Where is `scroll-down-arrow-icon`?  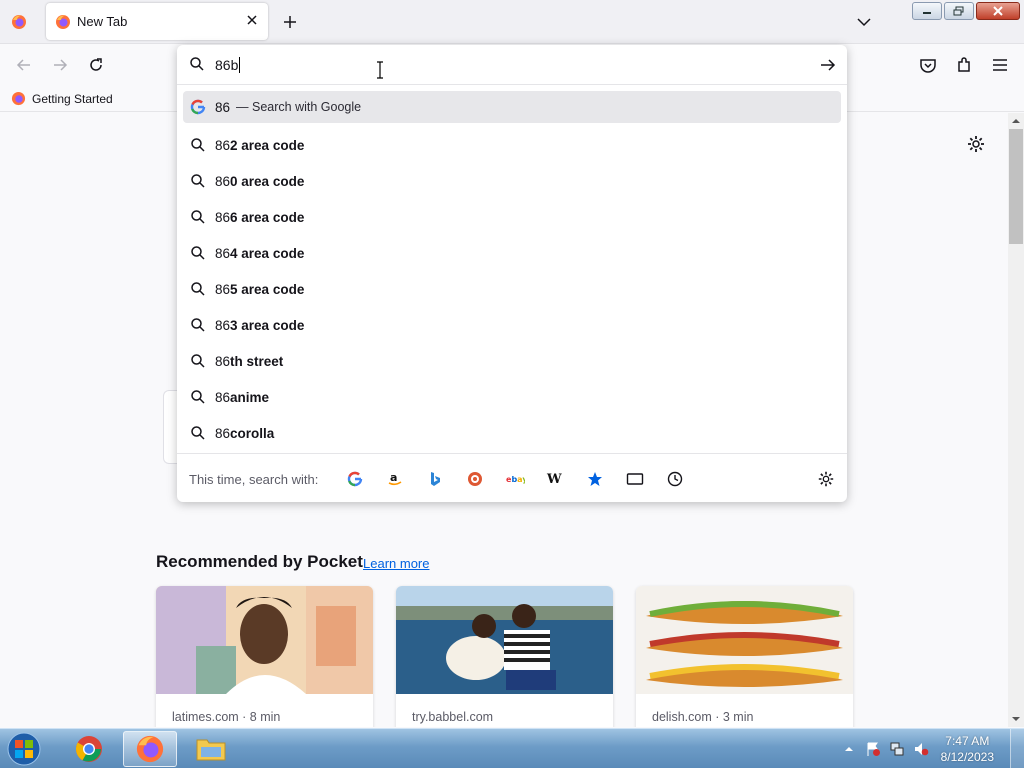 scroll-down-arrow-icon is located at coordinates (1016, 719).